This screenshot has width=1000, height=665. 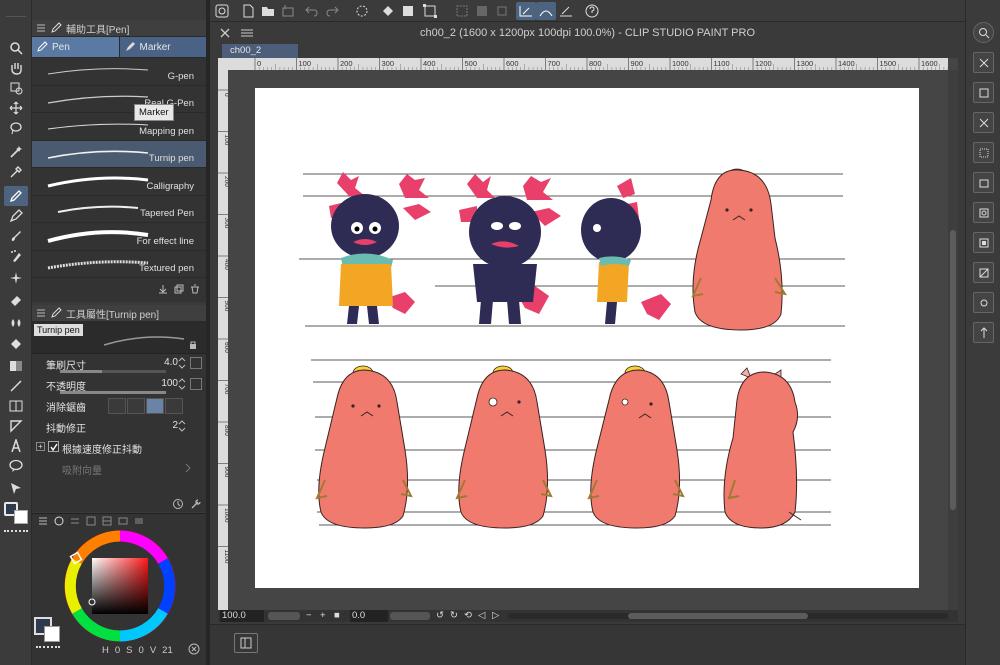 I want to click on opacity-slider, so click(x=113, y=392).